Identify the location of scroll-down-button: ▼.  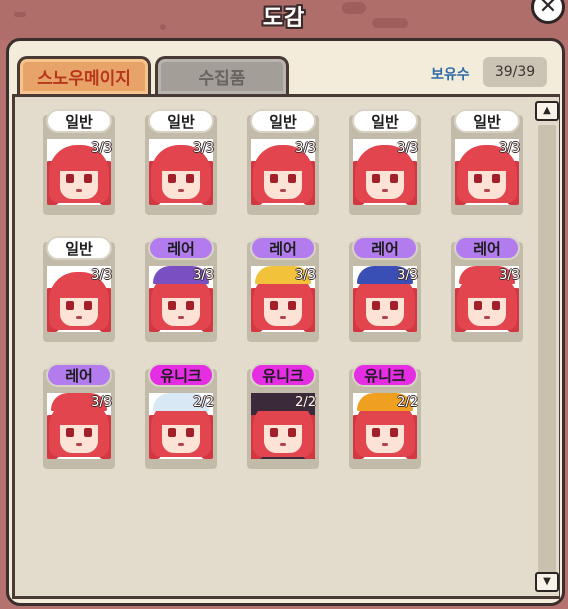
(547, 582).